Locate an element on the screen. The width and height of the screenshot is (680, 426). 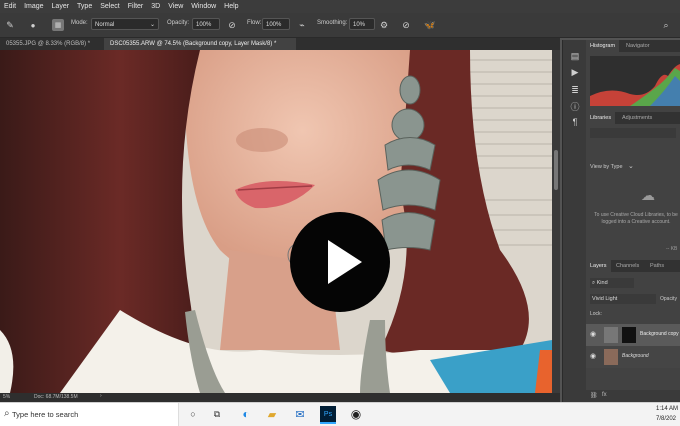
canvas-scroll-thumb is located at coordinates (556, 170).